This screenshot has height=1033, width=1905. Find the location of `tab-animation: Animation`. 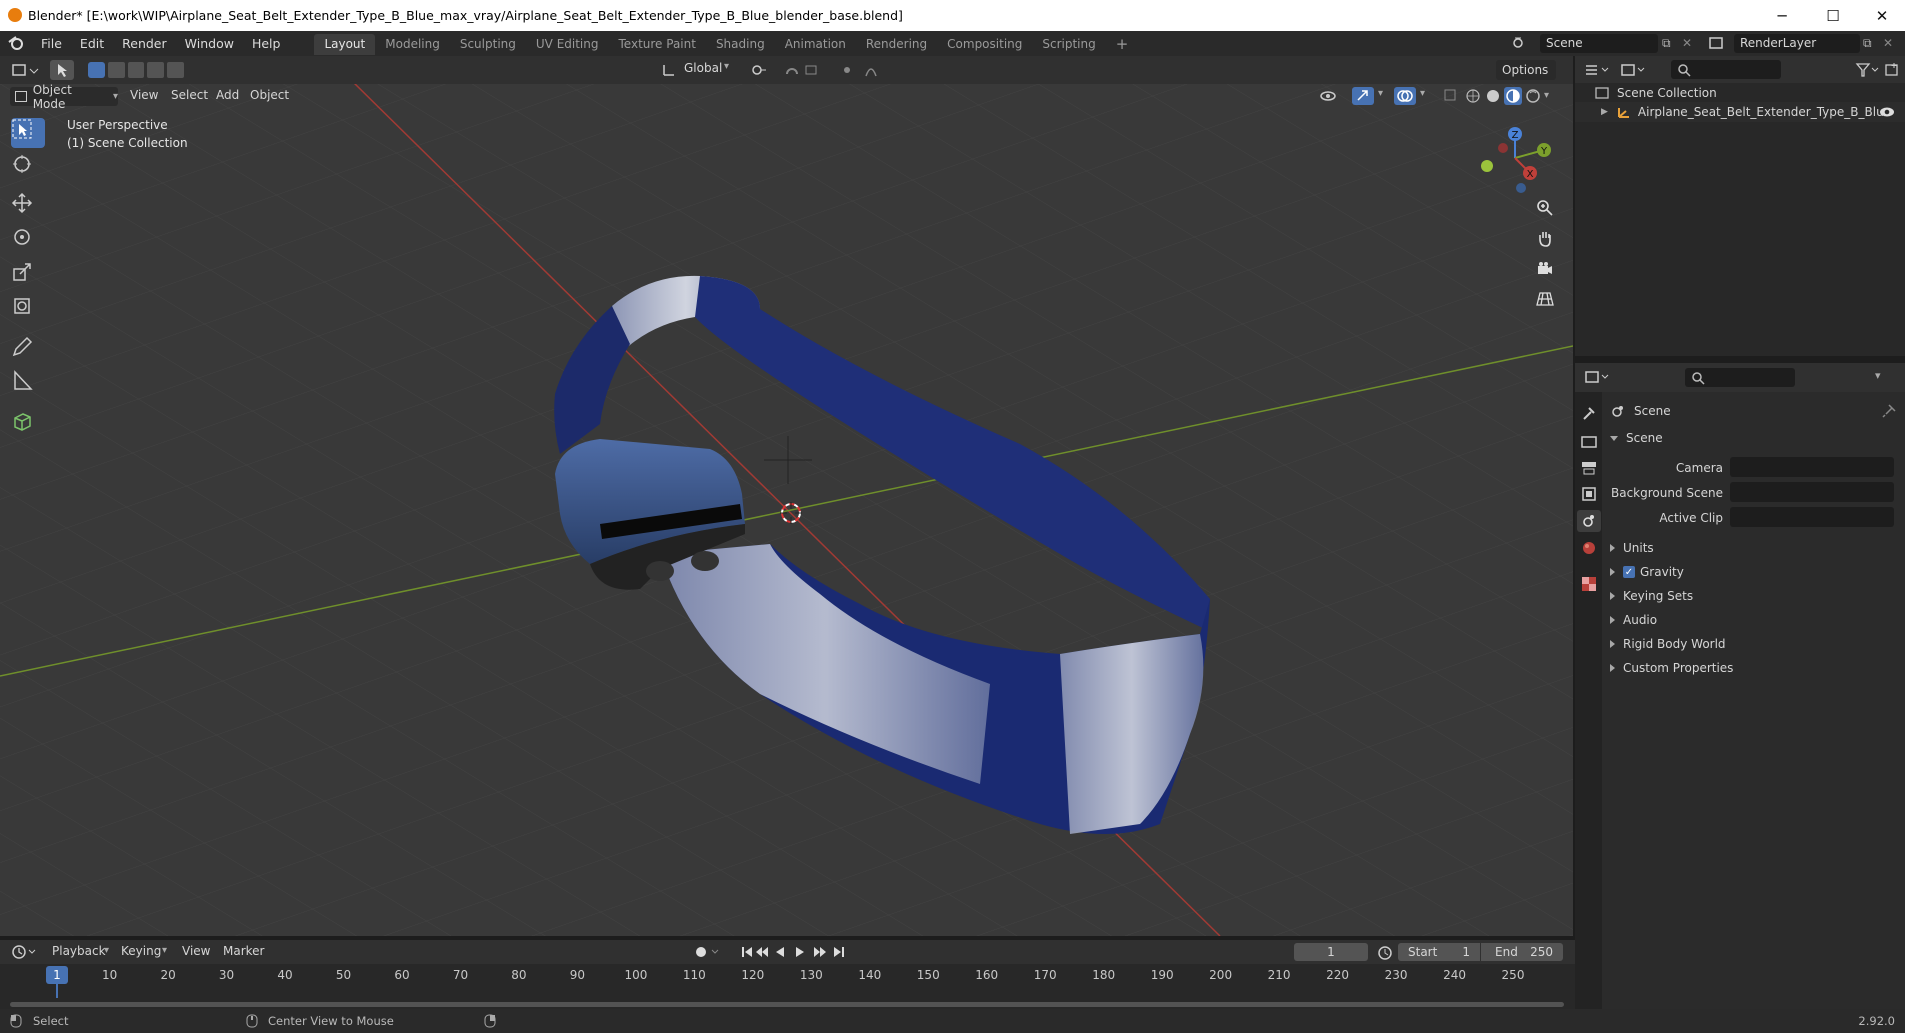

tab-animation: Animation is located at coordinates (815, 44).